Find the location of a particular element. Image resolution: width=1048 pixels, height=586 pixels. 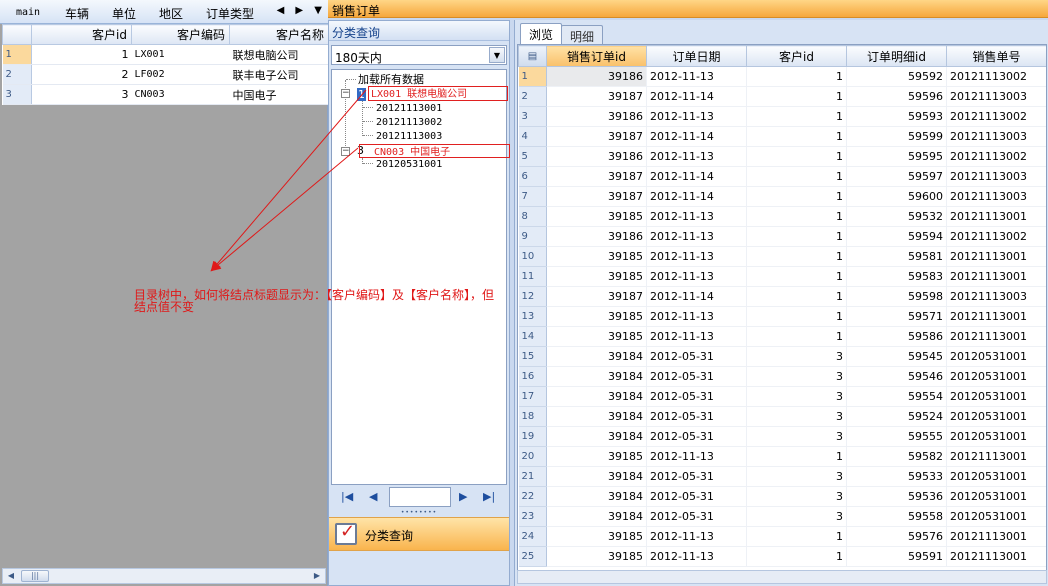

cell-order-detail-id: 59598 is located at coordinates (896, 296).